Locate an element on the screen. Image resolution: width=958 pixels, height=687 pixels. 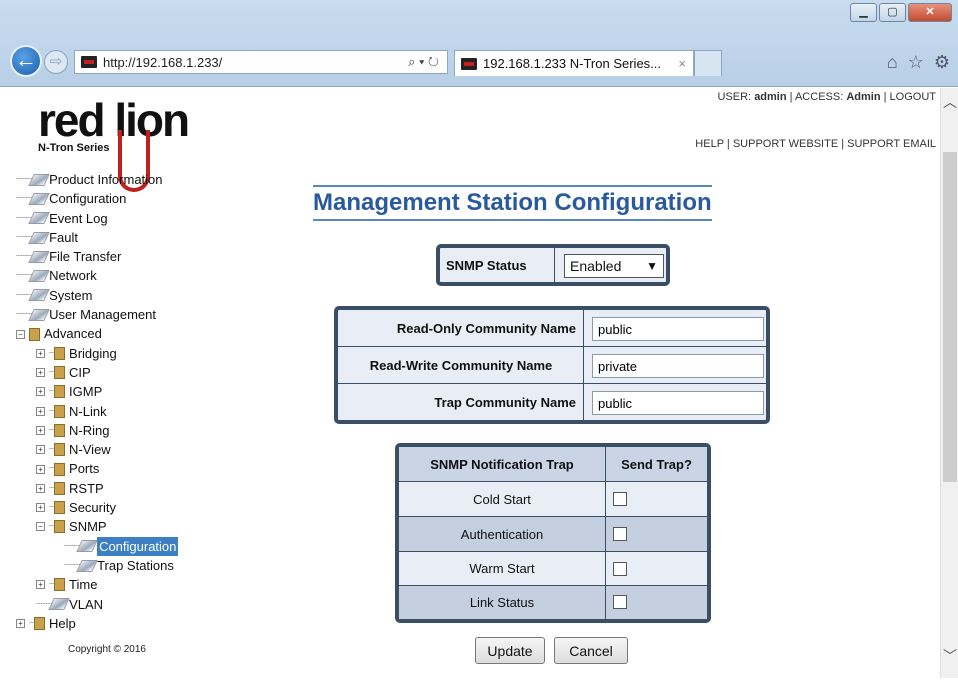
sidebar-item-label: Event Log is located at coordinates (78, 218).